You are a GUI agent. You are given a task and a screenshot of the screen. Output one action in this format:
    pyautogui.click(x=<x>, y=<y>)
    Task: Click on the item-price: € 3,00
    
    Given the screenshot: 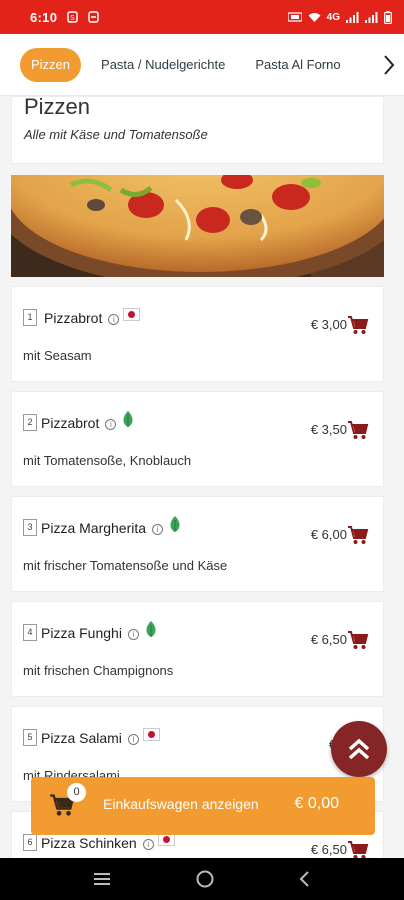 What is the action you would take?
    pyautogui.click(x=328, y=324)
    